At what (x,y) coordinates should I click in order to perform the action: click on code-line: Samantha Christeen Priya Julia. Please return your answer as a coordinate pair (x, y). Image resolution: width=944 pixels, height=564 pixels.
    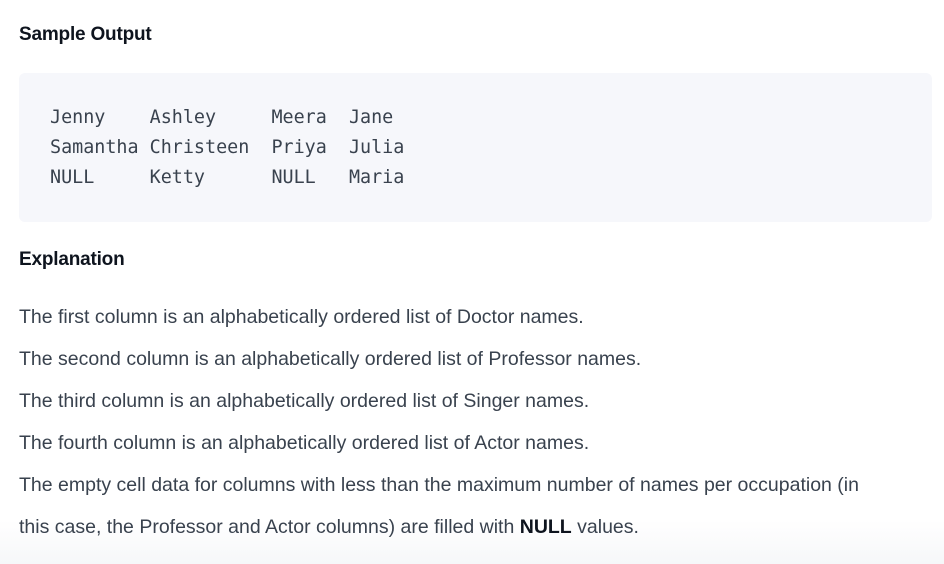
    Looking at the image, I should click on (227, 147).